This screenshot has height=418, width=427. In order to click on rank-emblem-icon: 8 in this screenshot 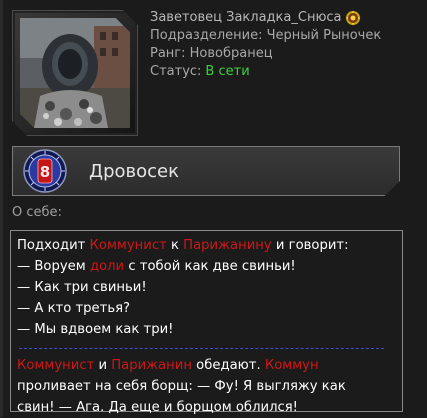, I will do `click(45, 171)`.